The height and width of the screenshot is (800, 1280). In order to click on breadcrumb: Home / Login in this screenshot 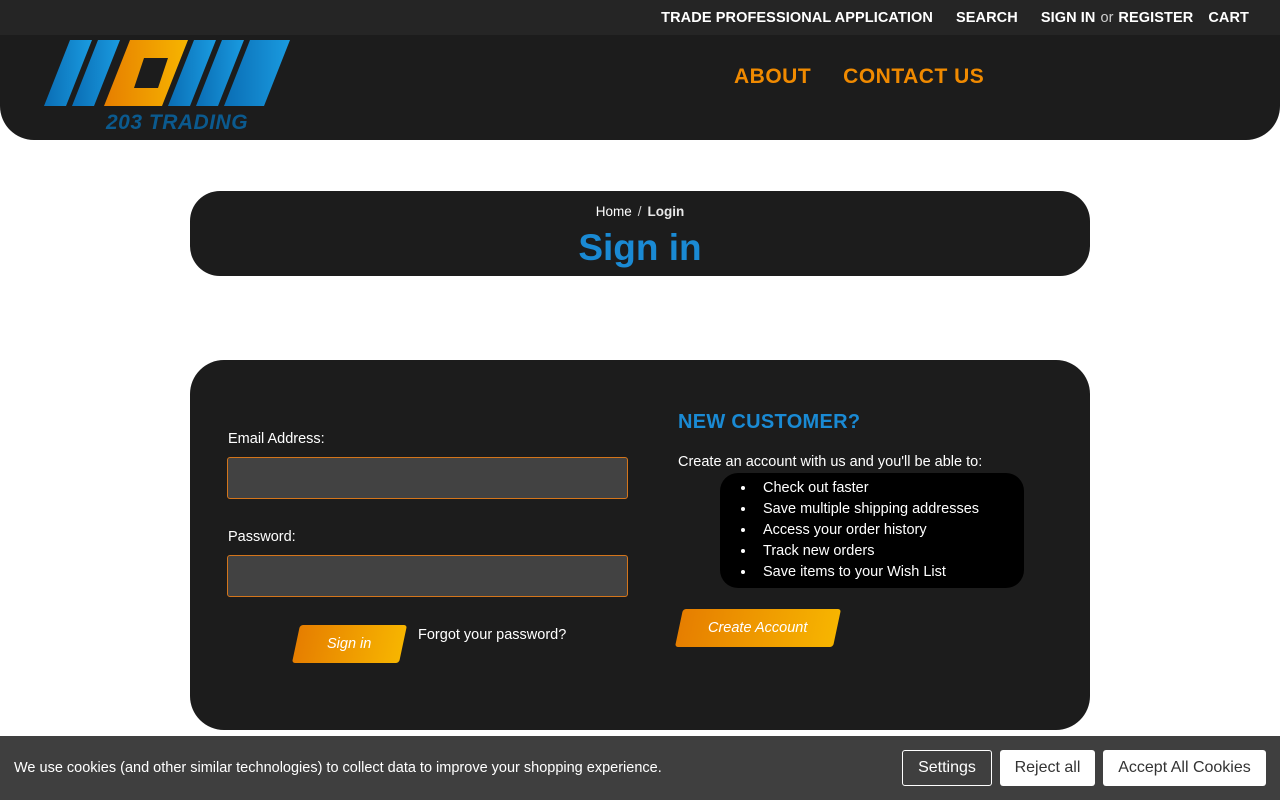, I will do `click(640, 211)`.